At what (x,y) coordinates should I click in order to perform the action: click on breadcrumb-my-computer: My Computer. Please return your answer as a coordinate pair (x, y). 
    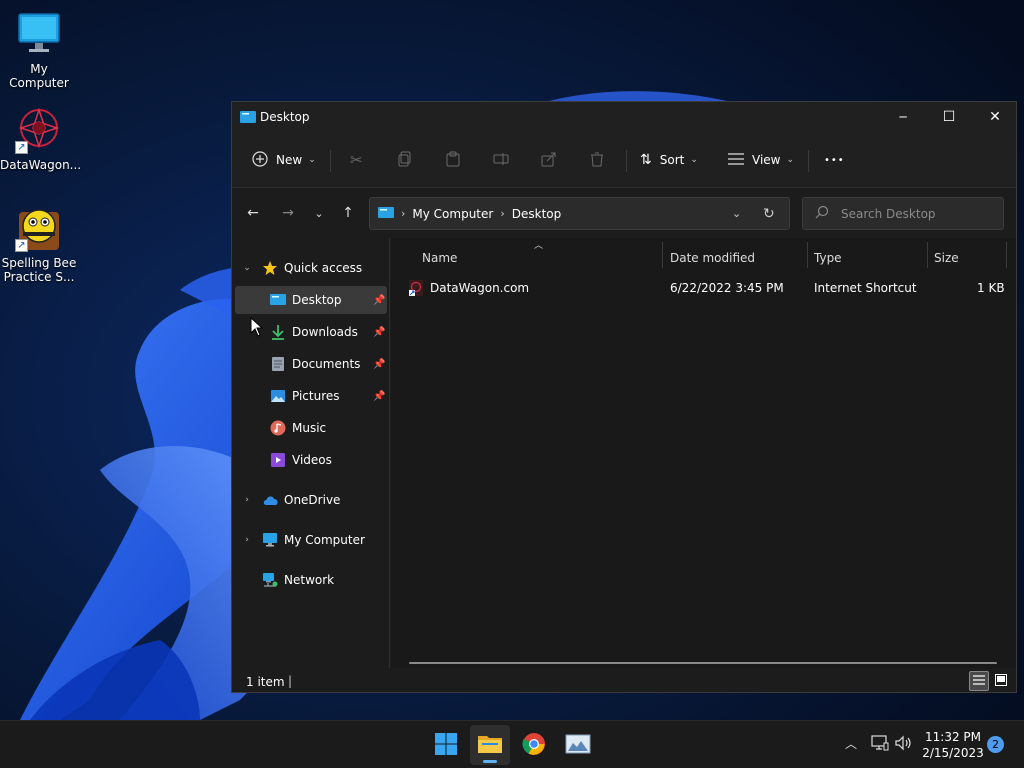
    Looking at the image, I should click on (452, 214).